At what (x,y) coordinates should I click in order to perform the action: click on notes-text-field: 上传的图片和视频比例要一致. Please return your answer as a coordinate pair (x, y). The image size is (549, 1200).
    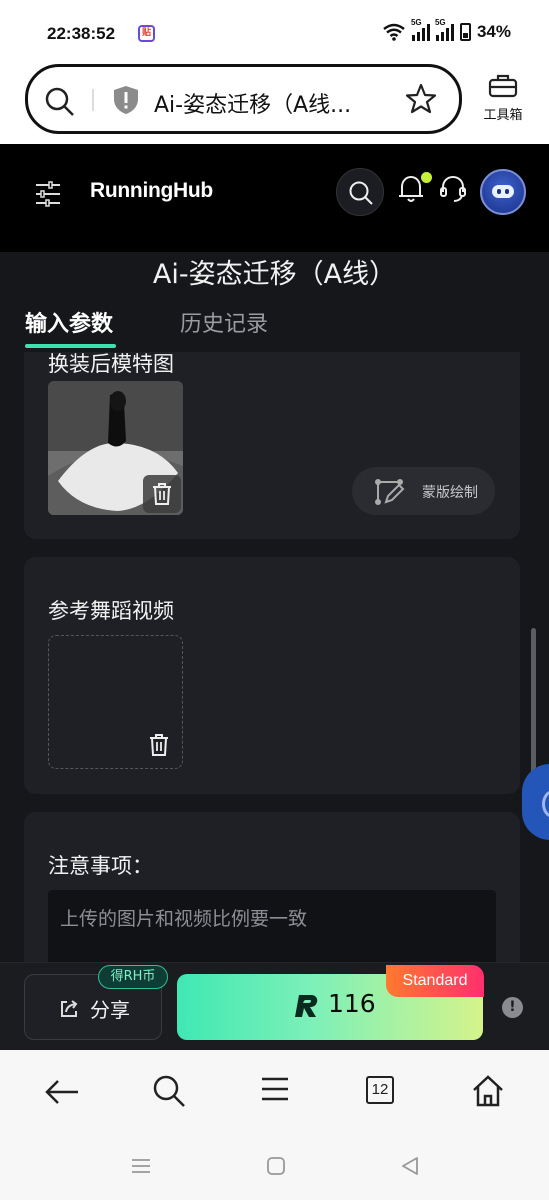
    Looking at the image, I should click on (272, 926).